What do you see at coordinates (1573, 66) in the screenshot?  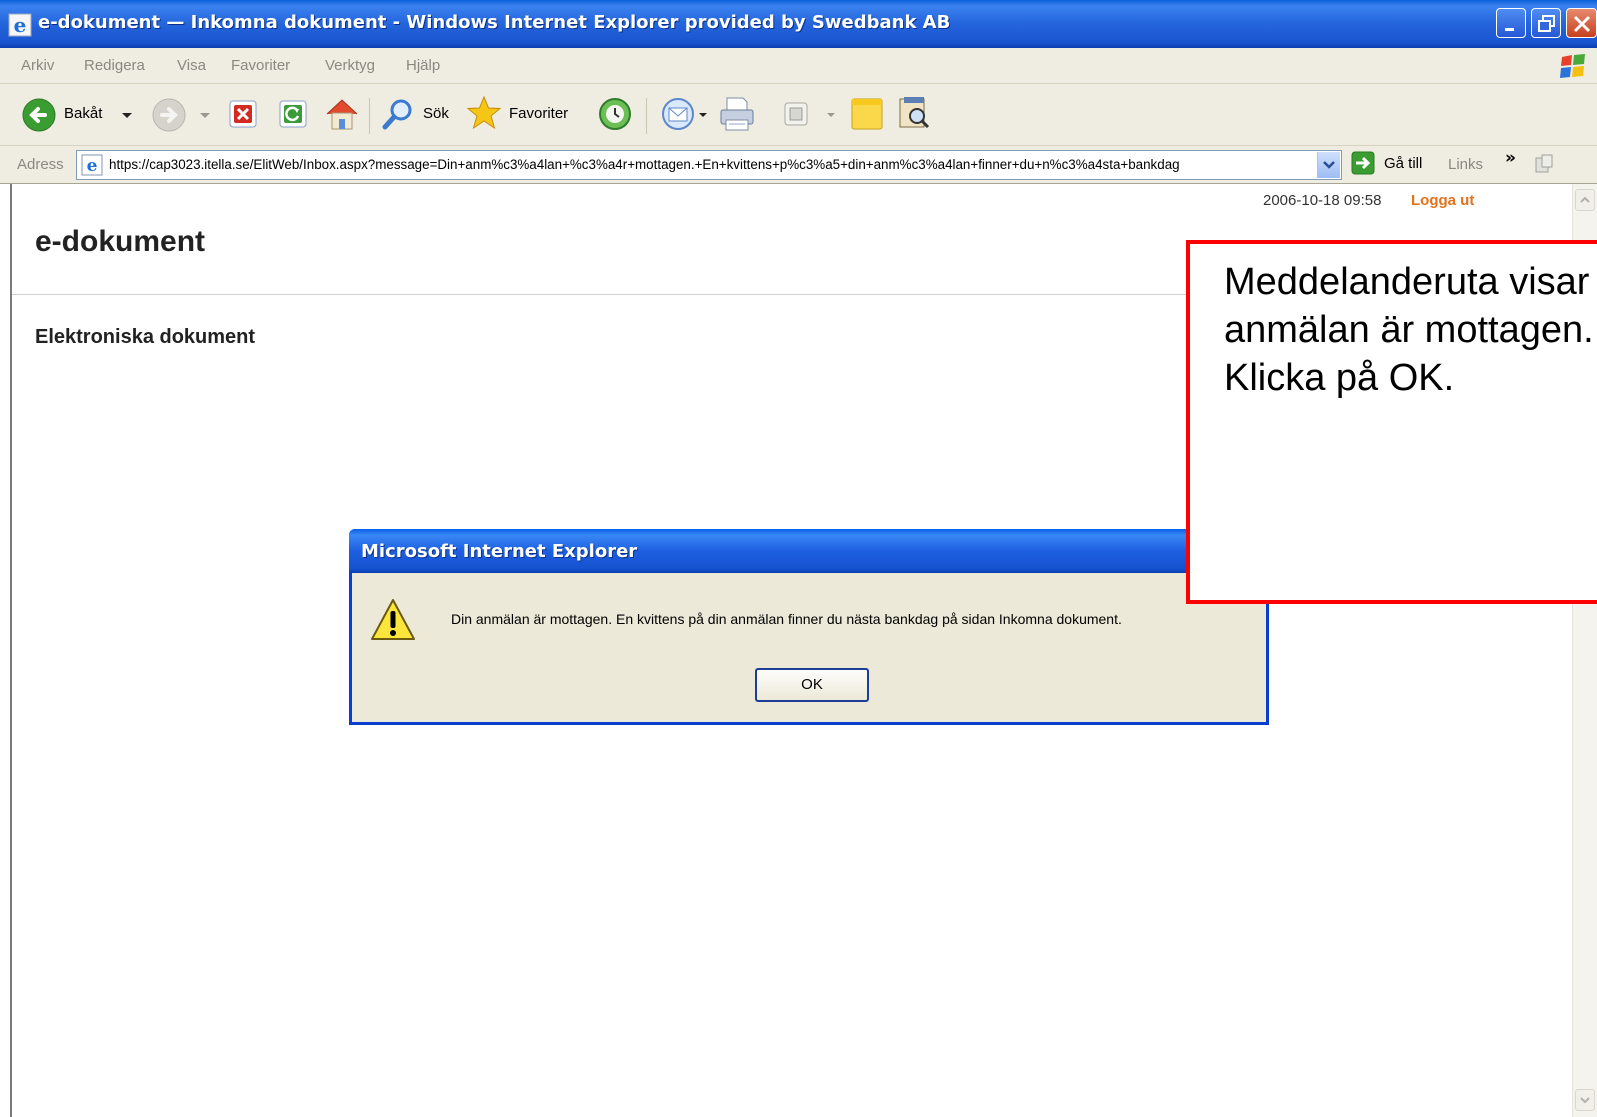 I see `windows-logo-icon` at bounding box center [1573, 66].